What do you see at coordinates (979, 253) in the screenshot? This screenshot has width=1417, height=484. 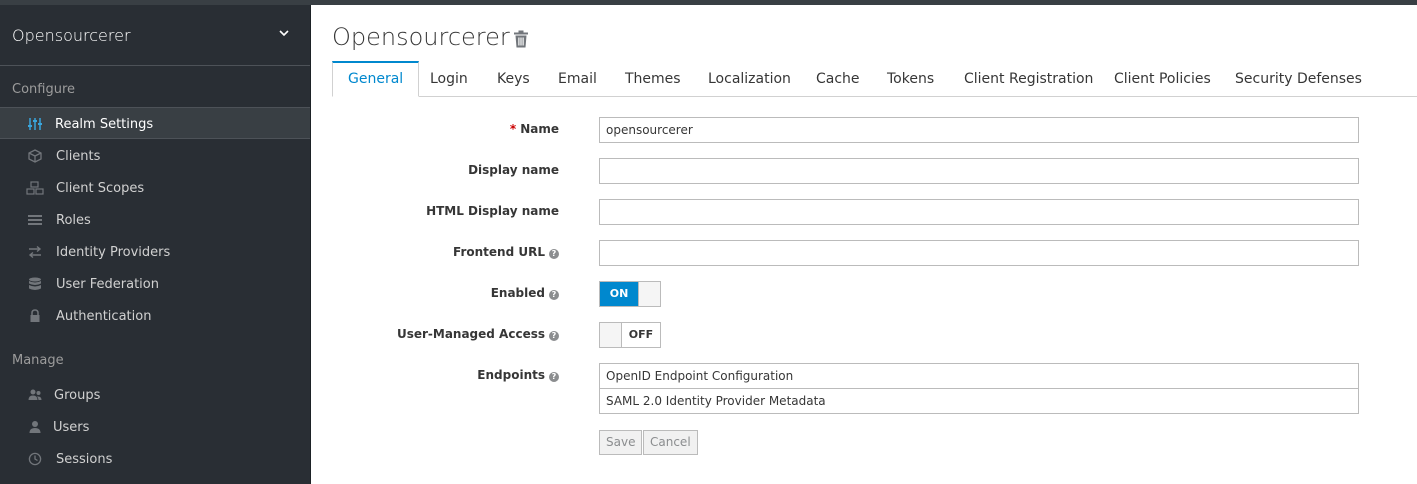 I see `frontend-url-input` at bounding box center [979, 253].